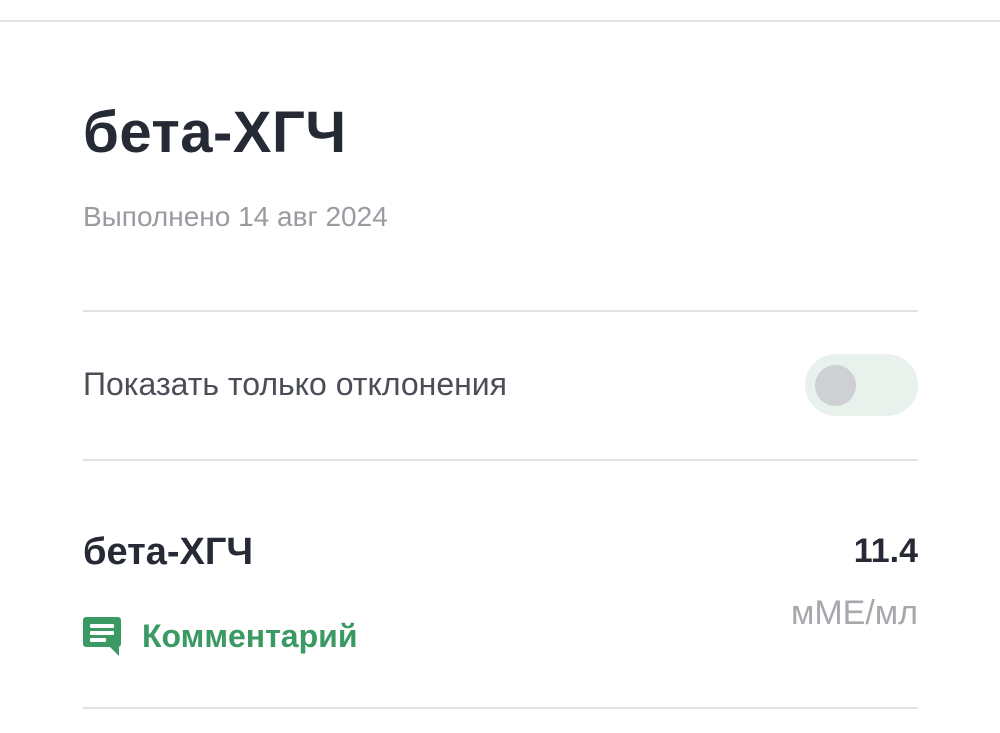 The image size is (1000, 733). What do you see at coordinates (885, 551) in the screenshot?
I see `result-value: 11.4` at bounding box center [885, 551].